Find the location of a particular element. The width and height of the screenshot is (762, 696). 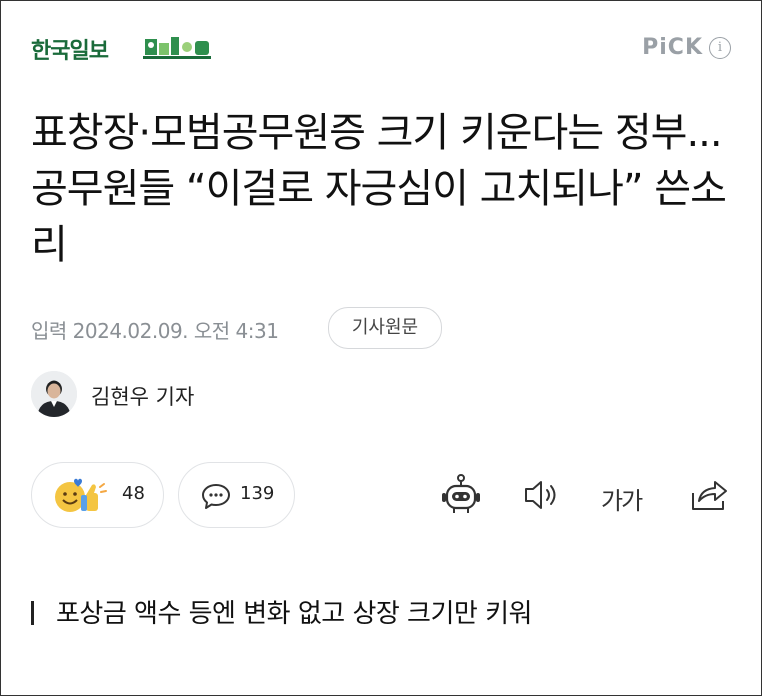

subheading-text: 포상금 액수 등엔 변화 없고 상장 크기만 키워 is located at coordinates (294, 614).